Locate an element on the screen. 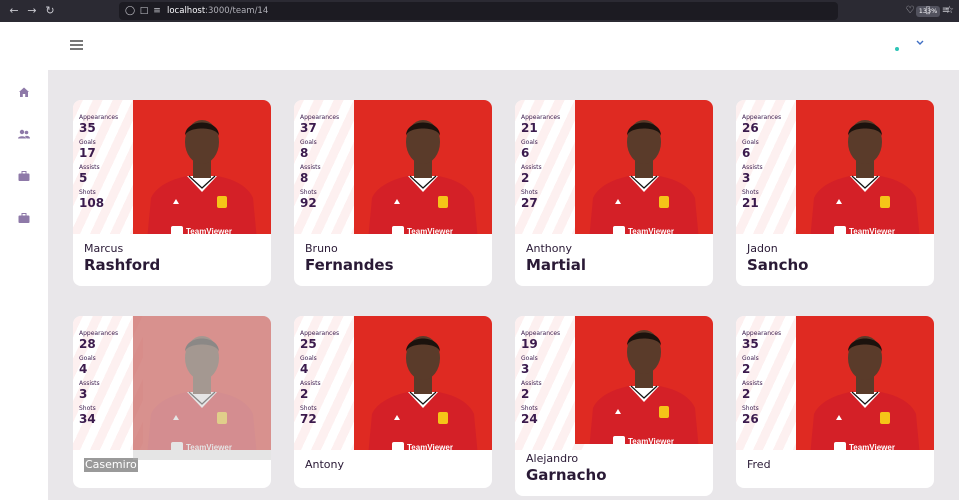 The image size is (959, 500). player-name: Anthony Martial is located at coordinates (556, 258).